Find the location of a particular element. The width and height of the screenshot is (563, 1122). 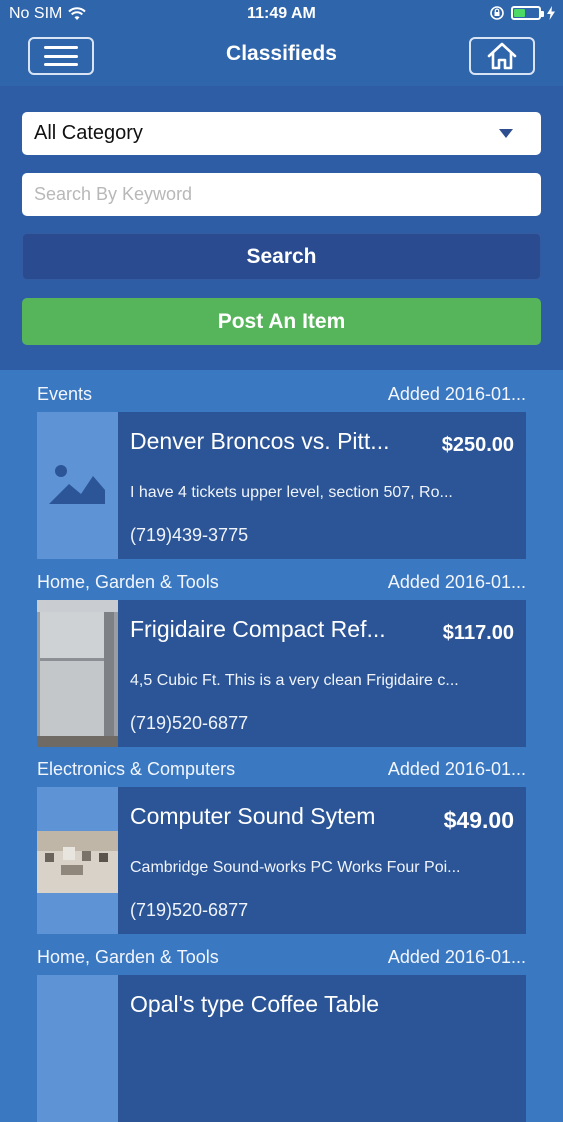

listing-title: Computer Sound Sytem is located at coordinates (253, 816).